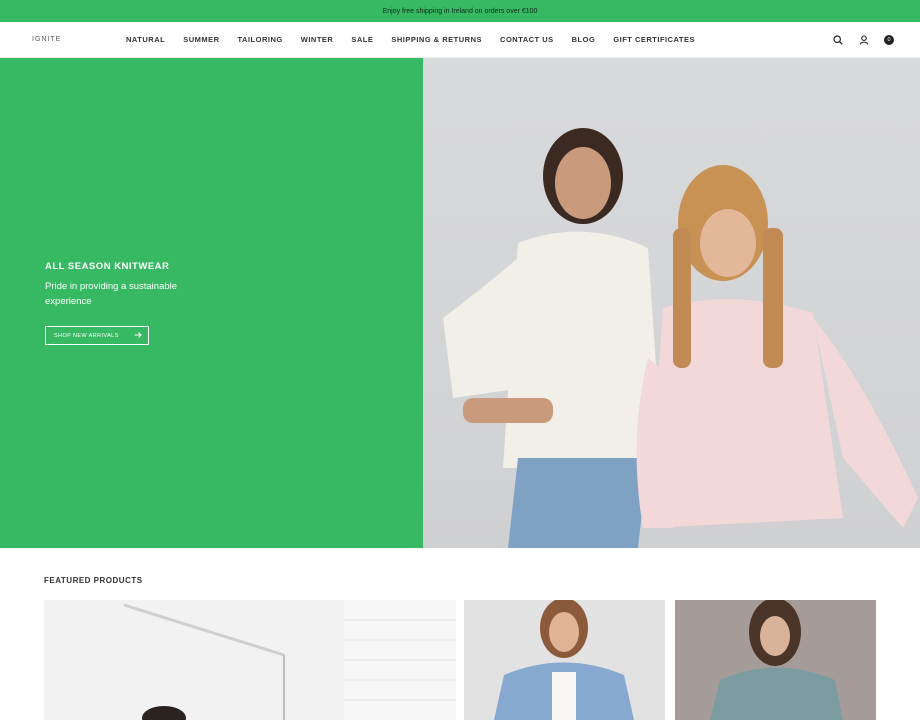 The width and height of the screenshot is (920, 720). I want to click on site-logo: IGNITE, so click(46, 39).